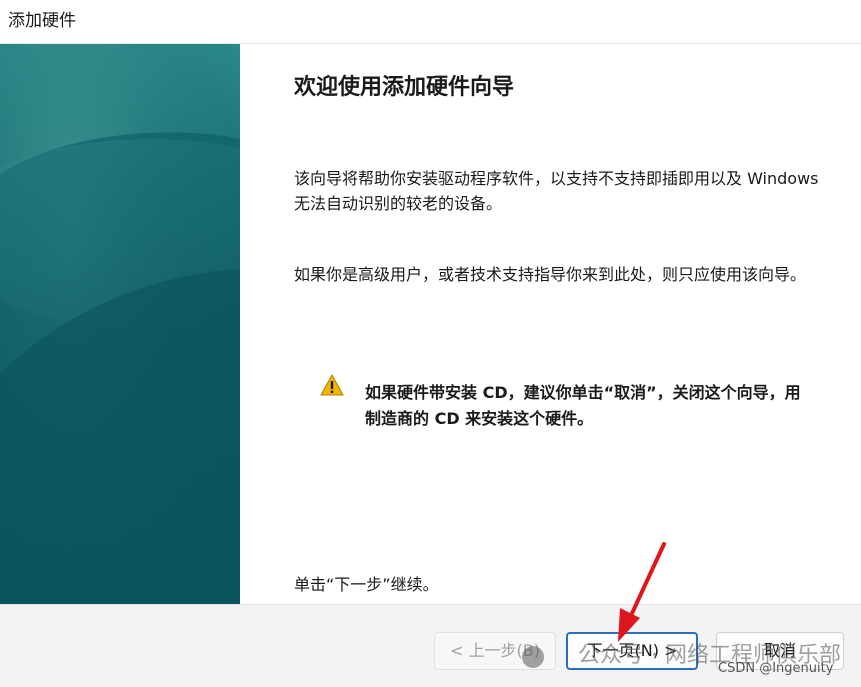 The image size is (861, 687). What do you see at coordinates (332, 385) in the screenshot?
I see `warning-icon` at bounding box center [332, 385].